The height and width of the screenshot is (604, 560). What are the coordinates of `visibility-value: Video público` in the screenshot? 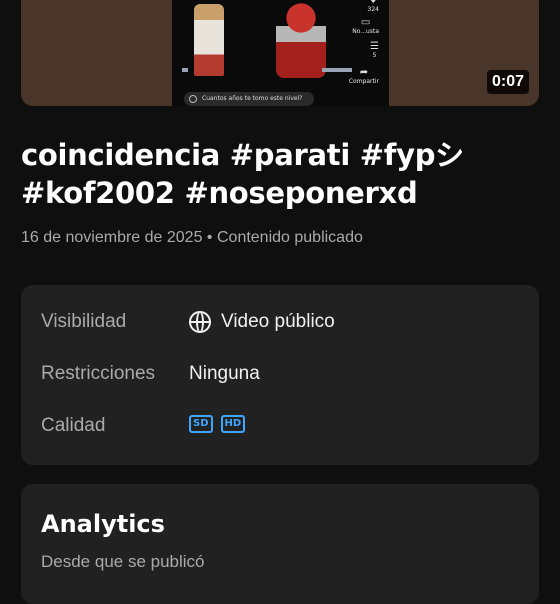 It's located at (262, 322).